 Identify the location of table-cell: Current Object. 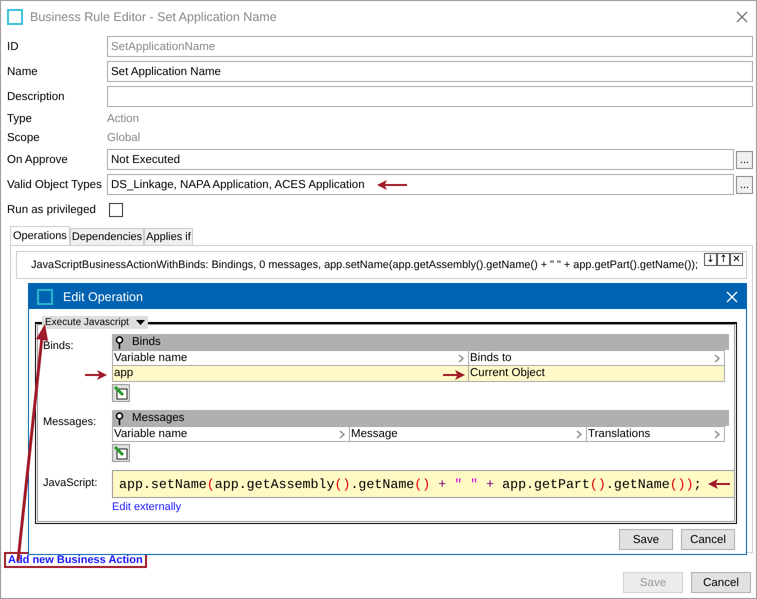
(597, 373).